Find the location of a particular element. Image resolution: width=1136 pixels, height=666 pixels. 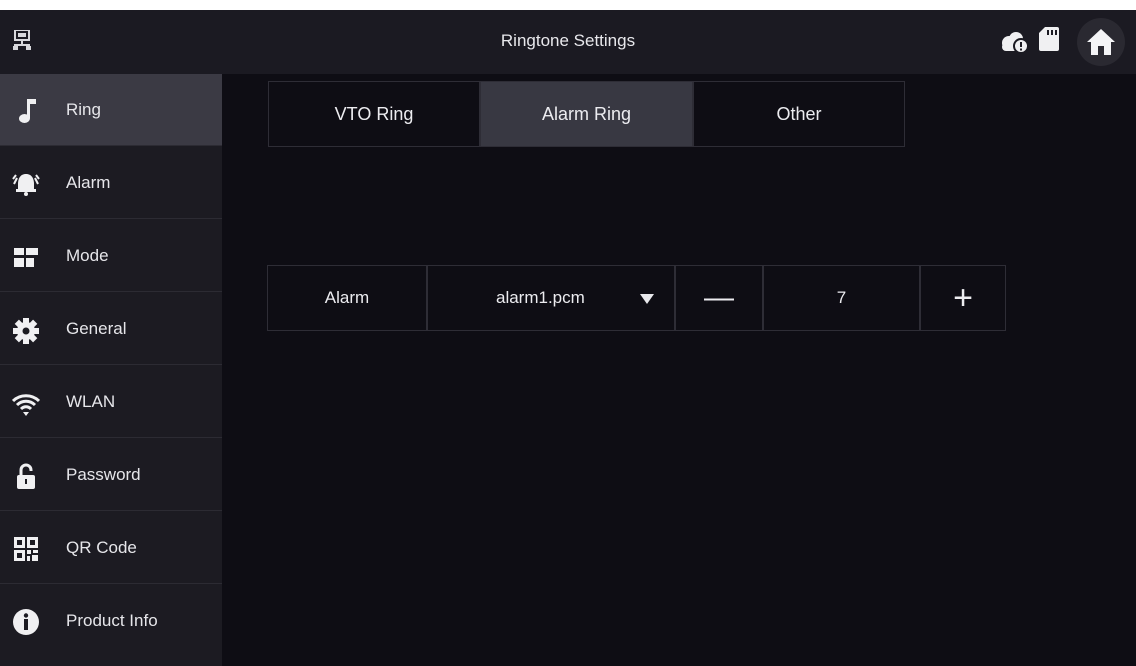

qr-code-icon is located at coordinates (26, 549).